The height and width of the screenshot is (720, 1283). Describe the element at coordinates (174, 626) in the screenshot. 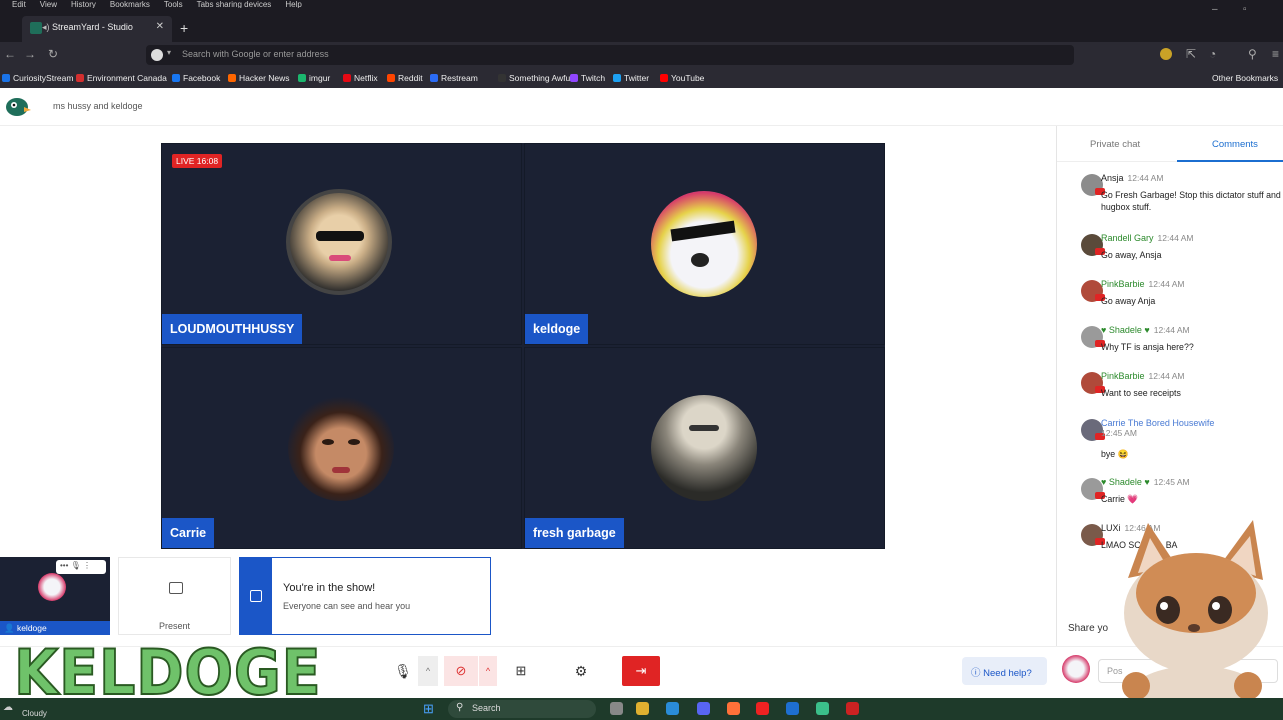

I see `present-label: Present` at that location.